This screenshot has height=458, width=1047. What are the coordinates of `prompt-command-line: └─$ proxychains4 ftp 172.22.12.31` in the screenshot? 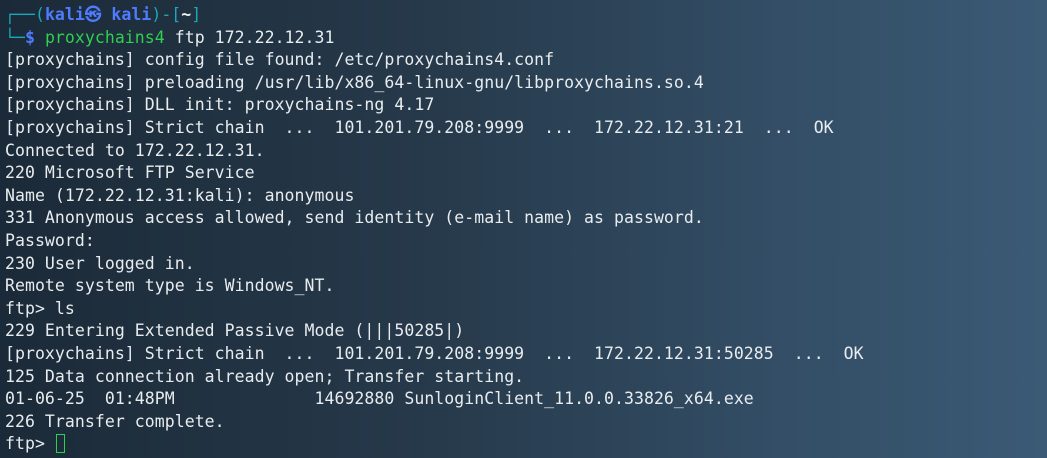 It's located at (526, 38).